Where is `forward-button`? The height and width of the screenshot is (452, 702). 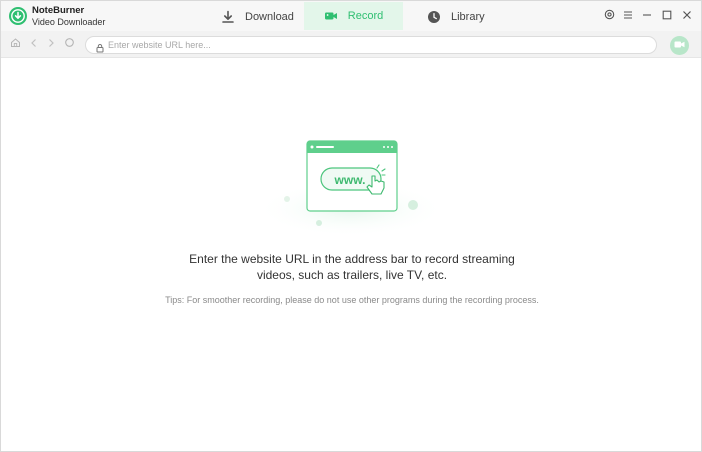
forward-button is located at coordinates (51, 44).